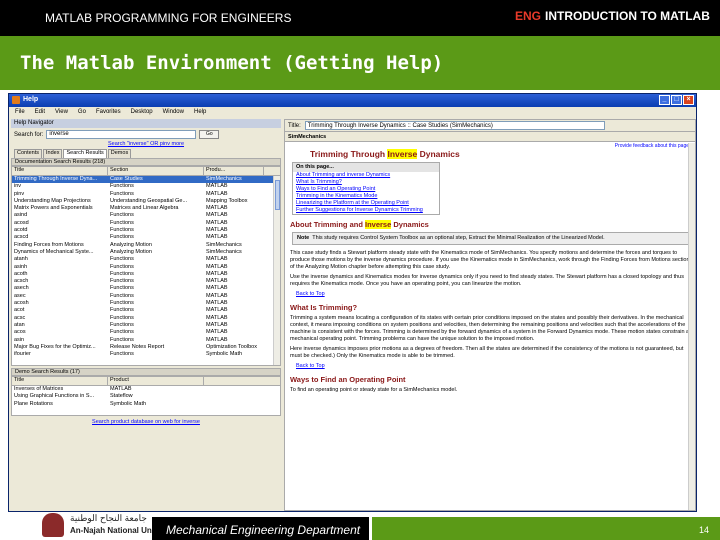  What do you see at coordinates (108, 113) in the screenshot?
I see `menu-favorites: Favorites` at bounding box center [108, 113].